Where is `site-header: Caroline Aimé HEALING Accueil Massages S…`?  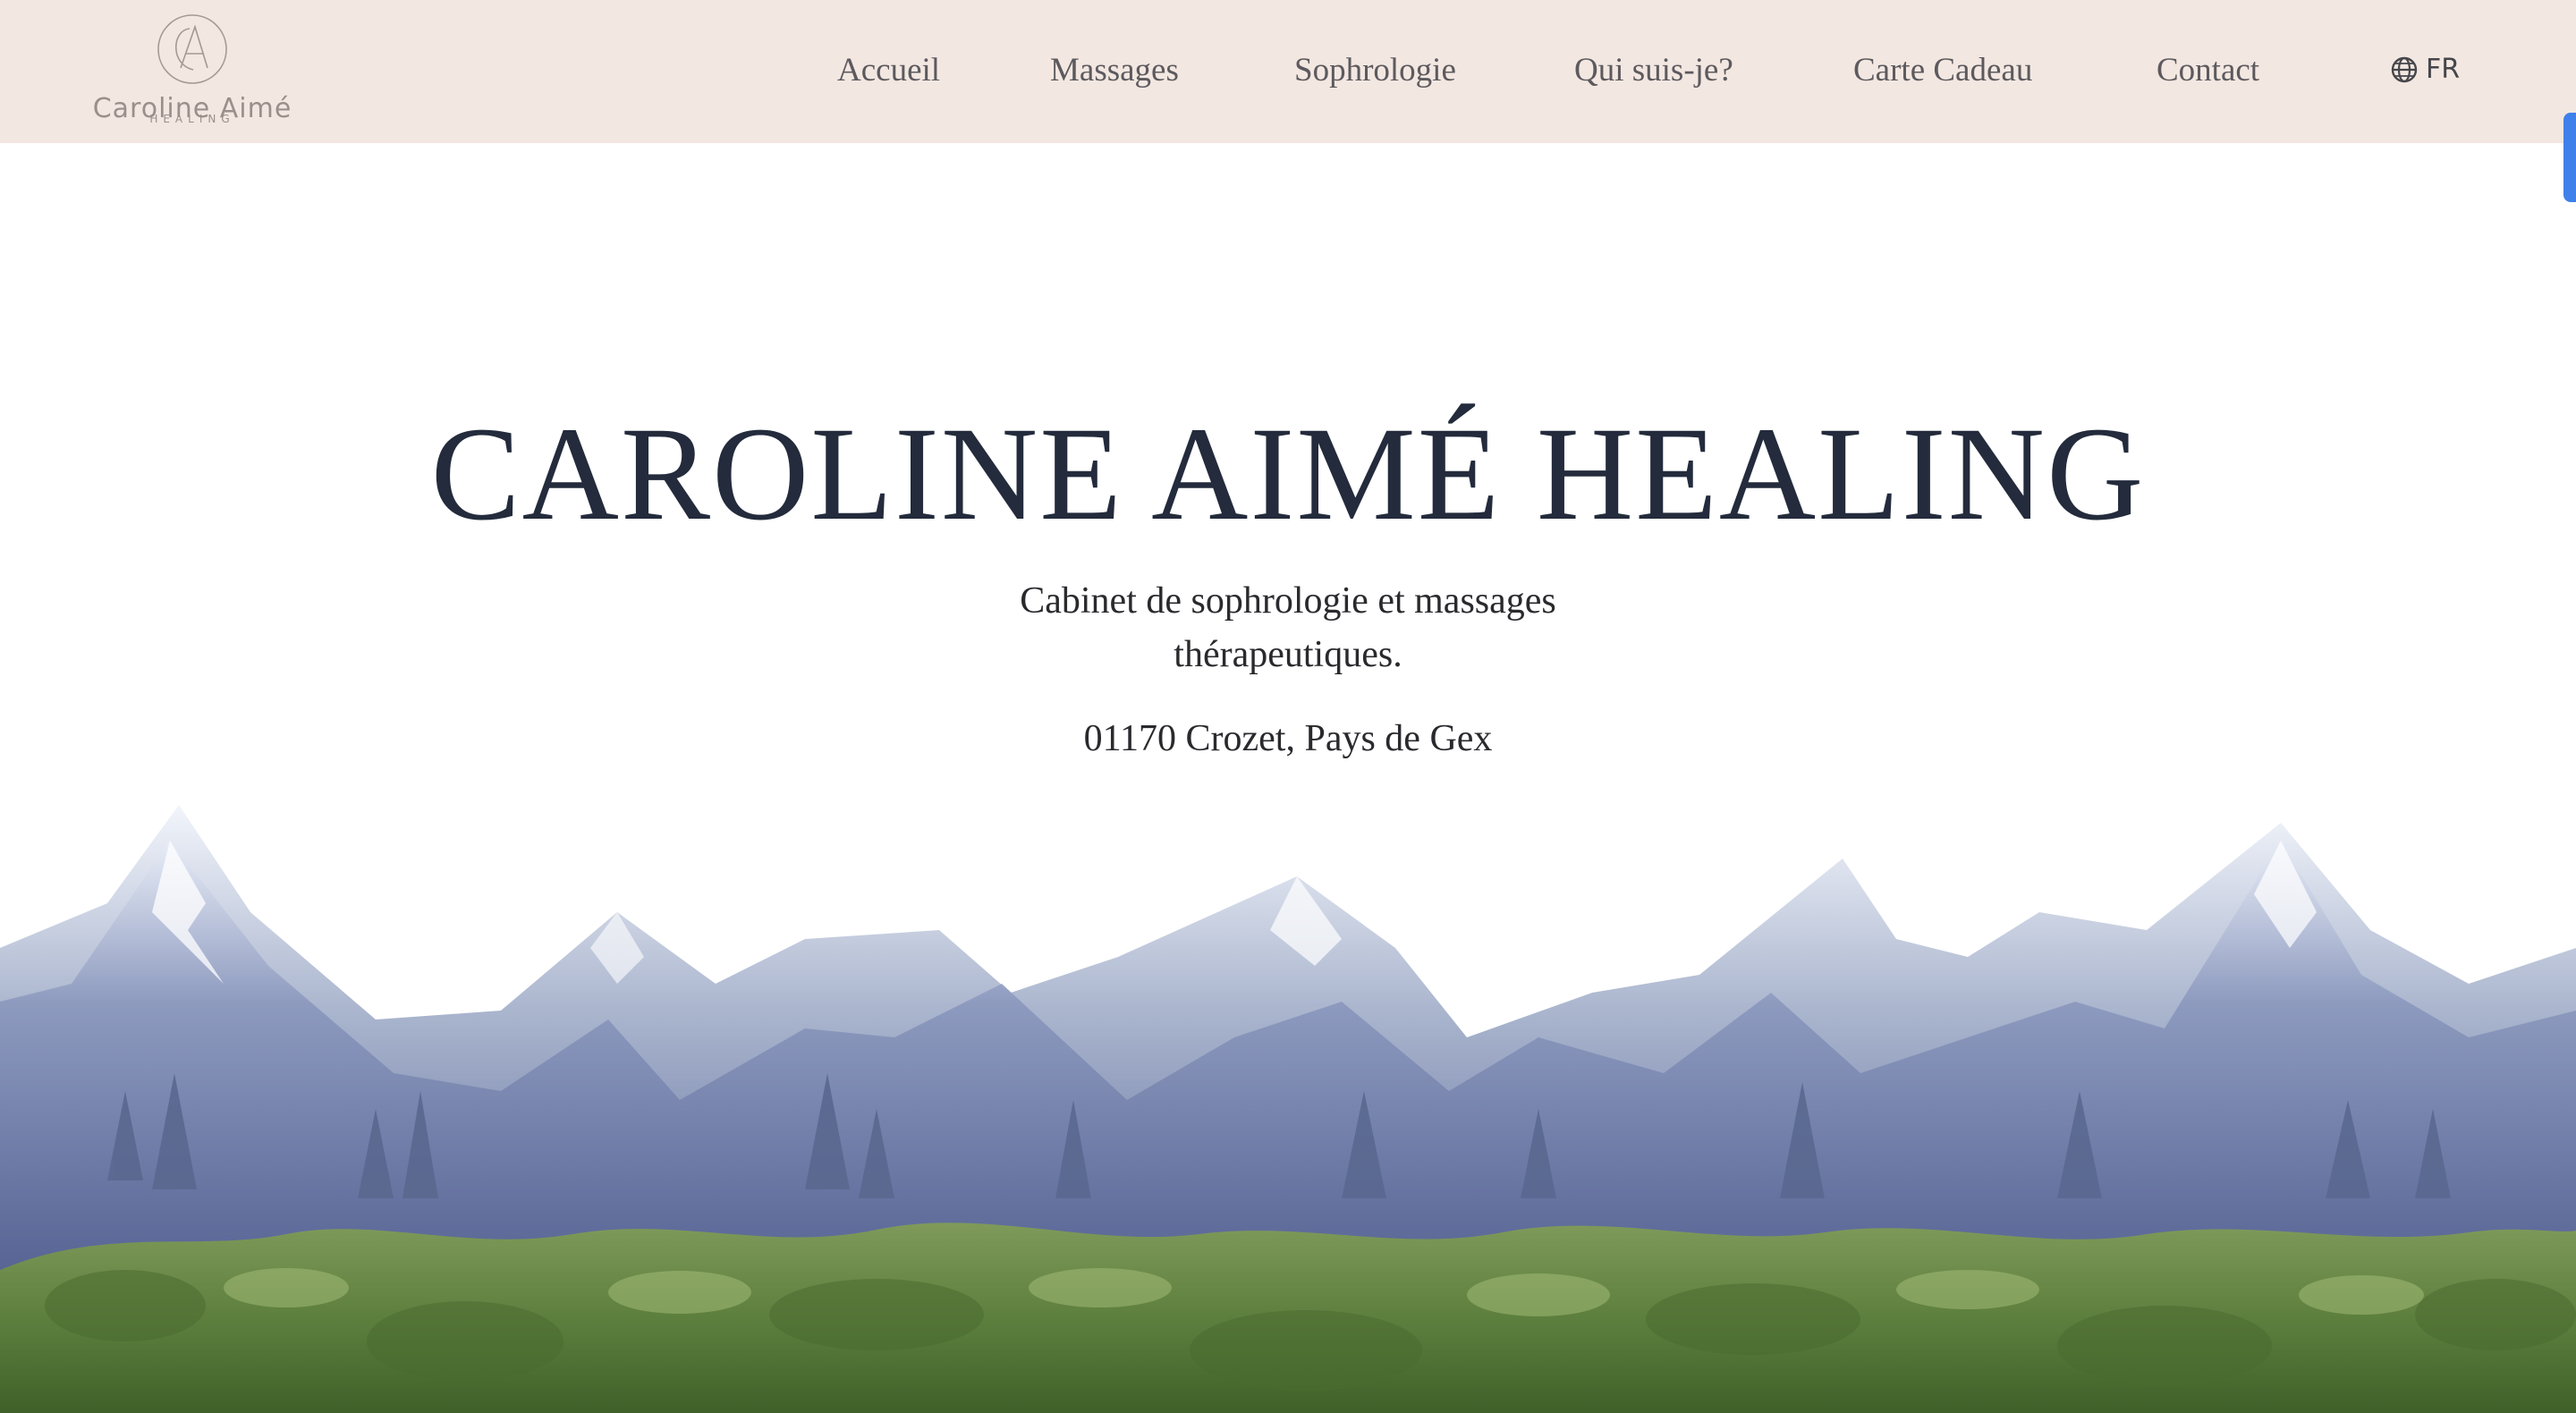 site-header: Caroline Aimé HEALING Accueil Massages S… is located at coordinates (1288, 71).